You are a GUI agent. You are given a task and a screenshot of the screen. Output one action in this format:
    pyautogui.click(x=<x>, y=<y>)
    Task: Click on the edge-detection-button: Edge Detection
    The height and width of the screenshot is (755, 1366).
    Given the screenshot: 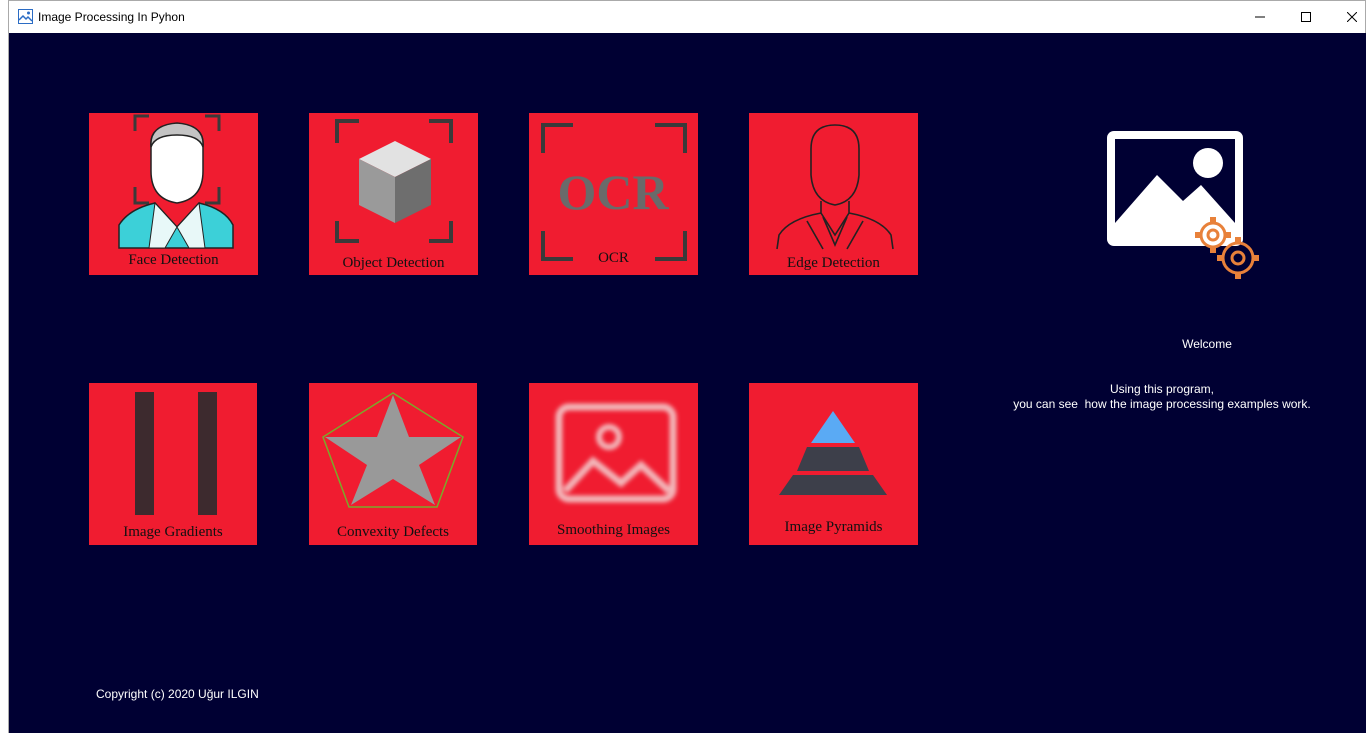 What is the action you would take?
    pyautogui.click(x=833, y=194)
    